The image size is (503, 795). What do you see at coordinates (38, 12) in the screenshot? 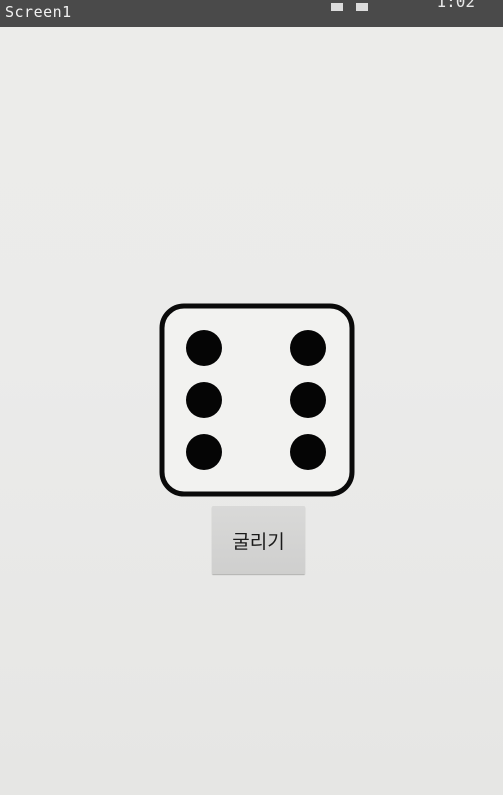
I see `screen-title: Screen1` at bounding box center [38, 12].